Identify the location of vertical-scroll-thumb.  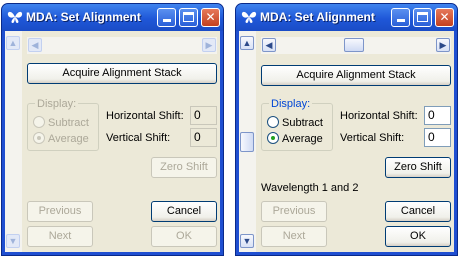
(247, 142).